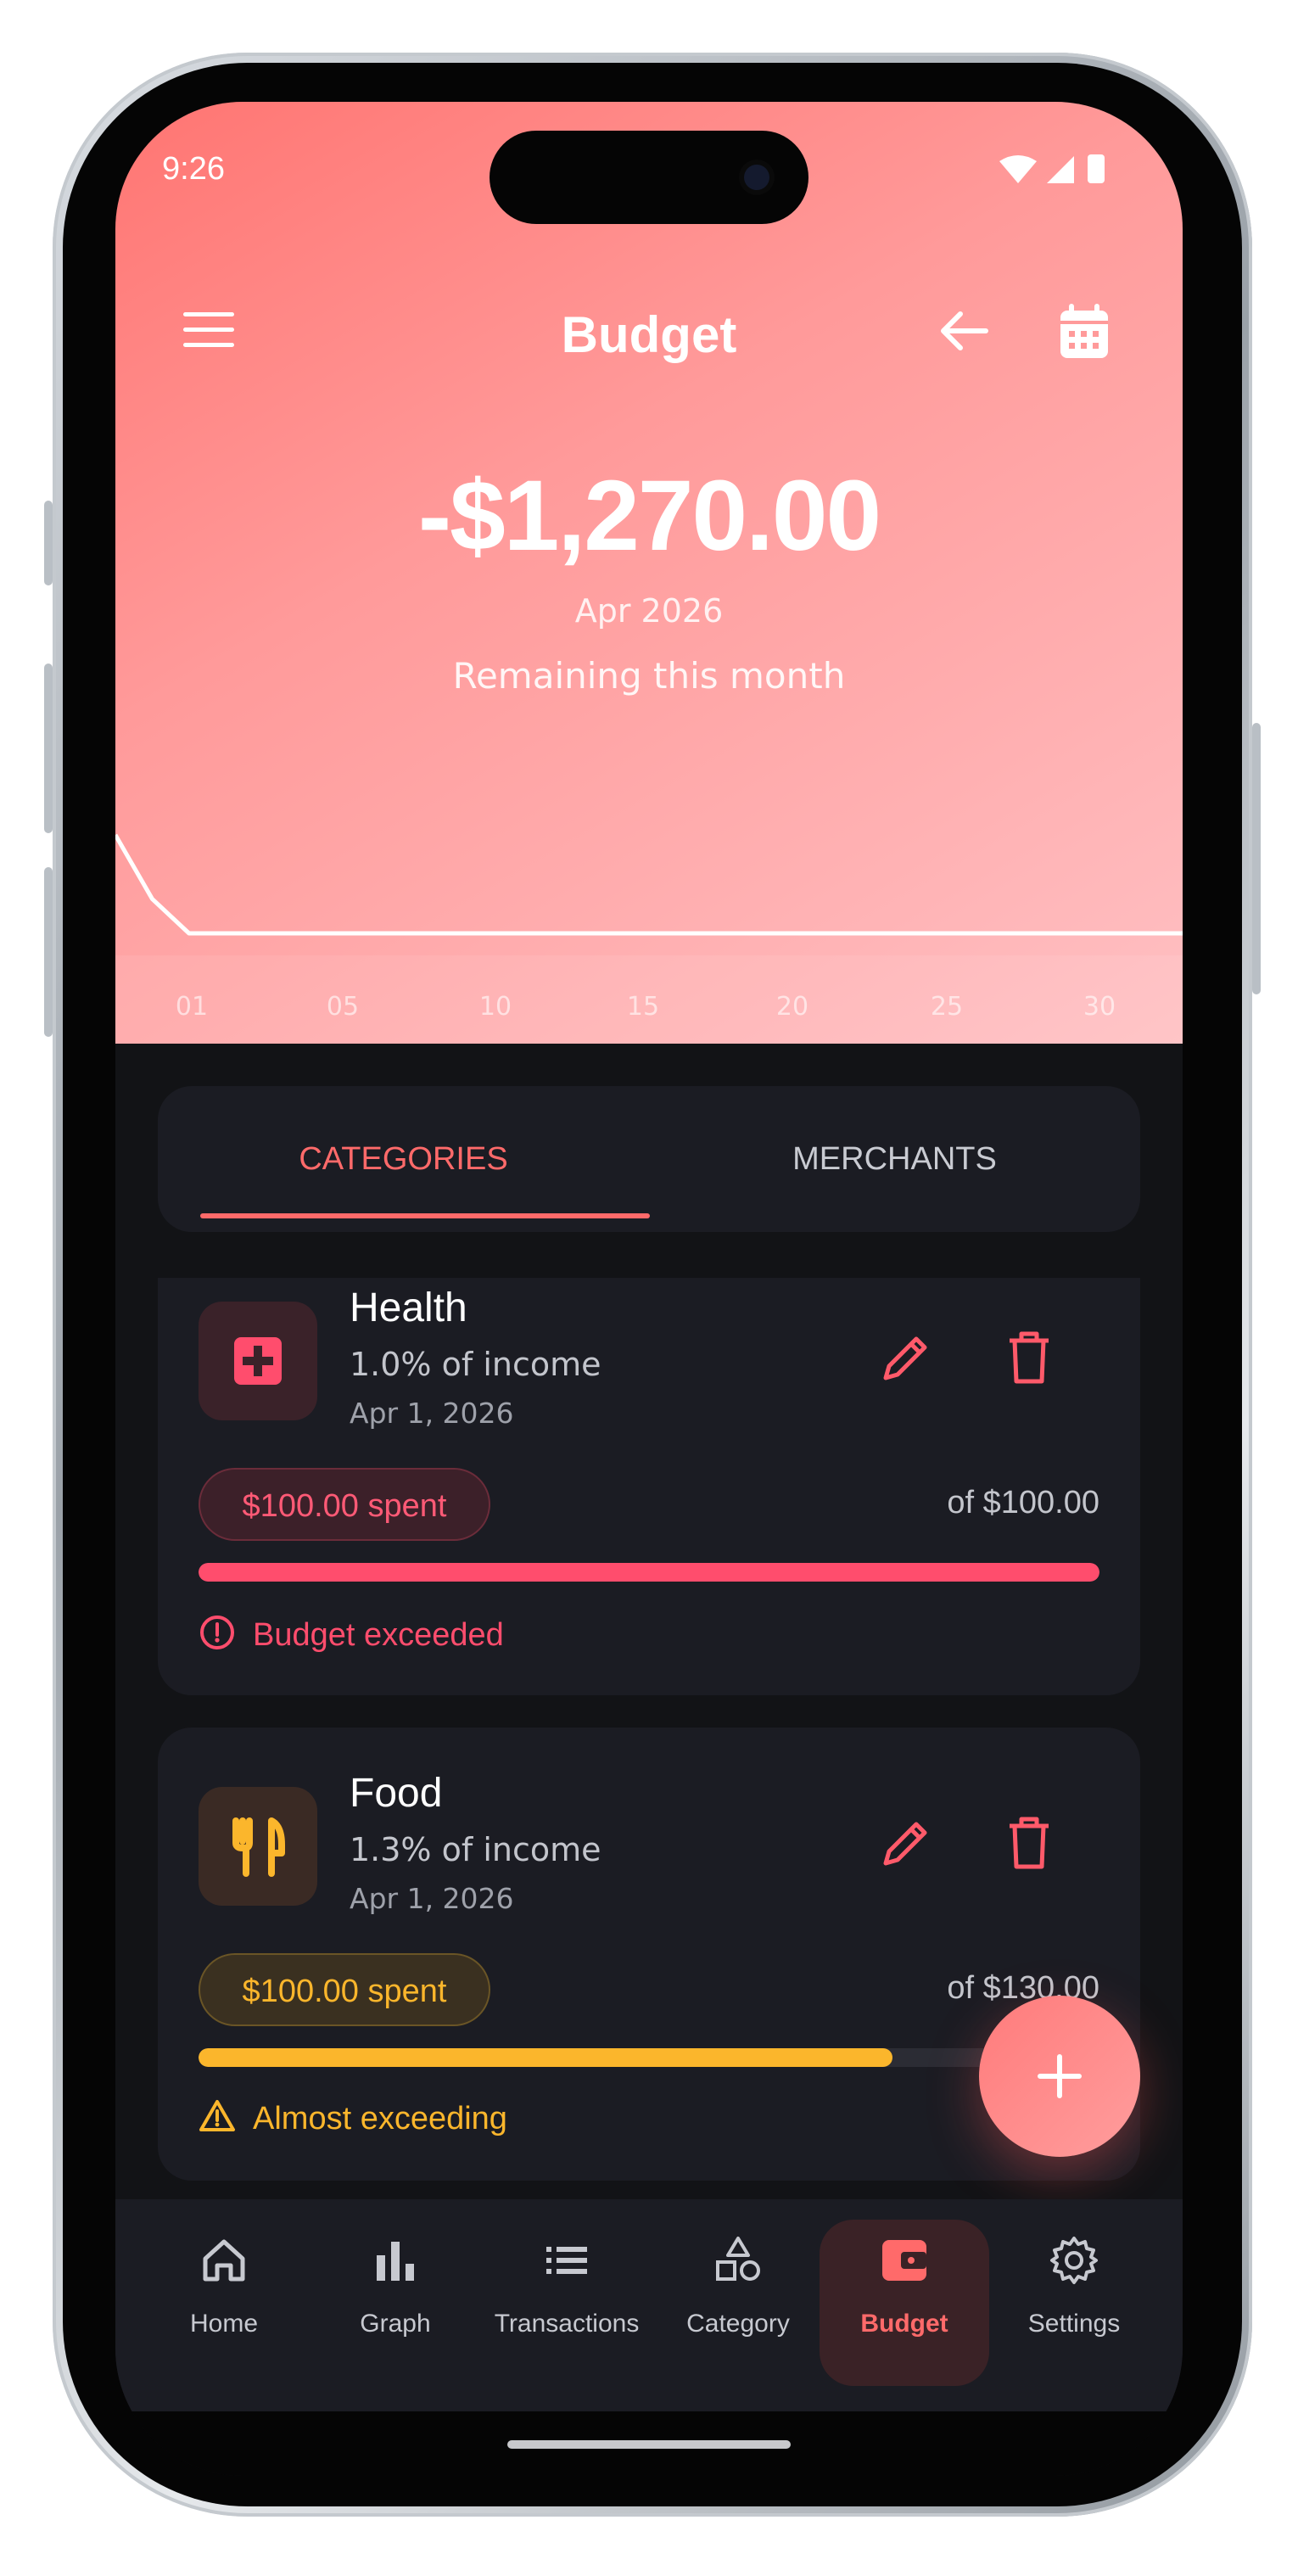  I want to click on nav-label: Transactions, so click(567, 2324).